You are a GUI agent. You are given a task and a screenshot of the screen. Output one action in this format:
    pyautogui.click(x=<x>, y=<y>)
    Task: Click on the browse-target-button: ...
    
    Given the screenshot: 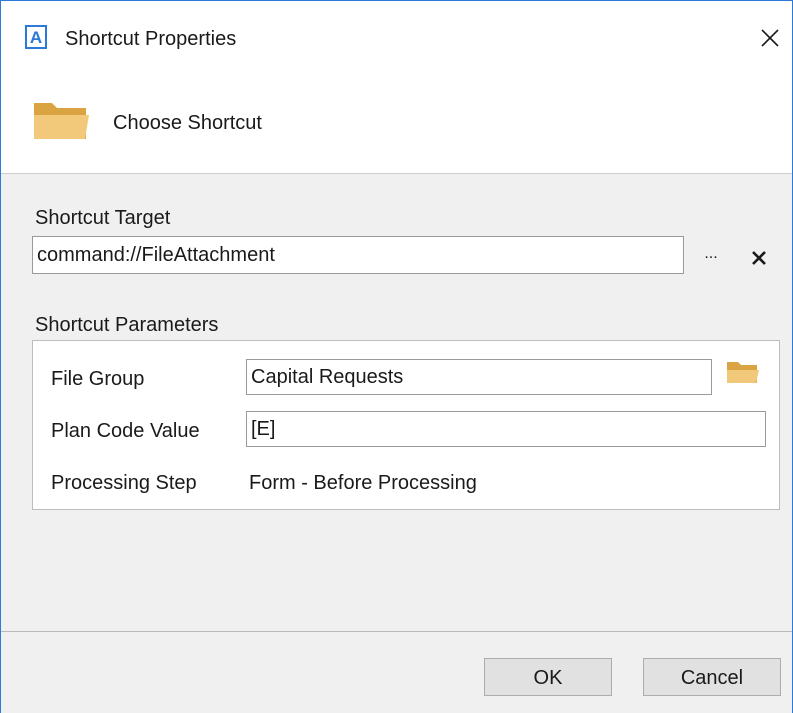 What is the action you would take?
    pyautogui.click(x=711, y=251)
    